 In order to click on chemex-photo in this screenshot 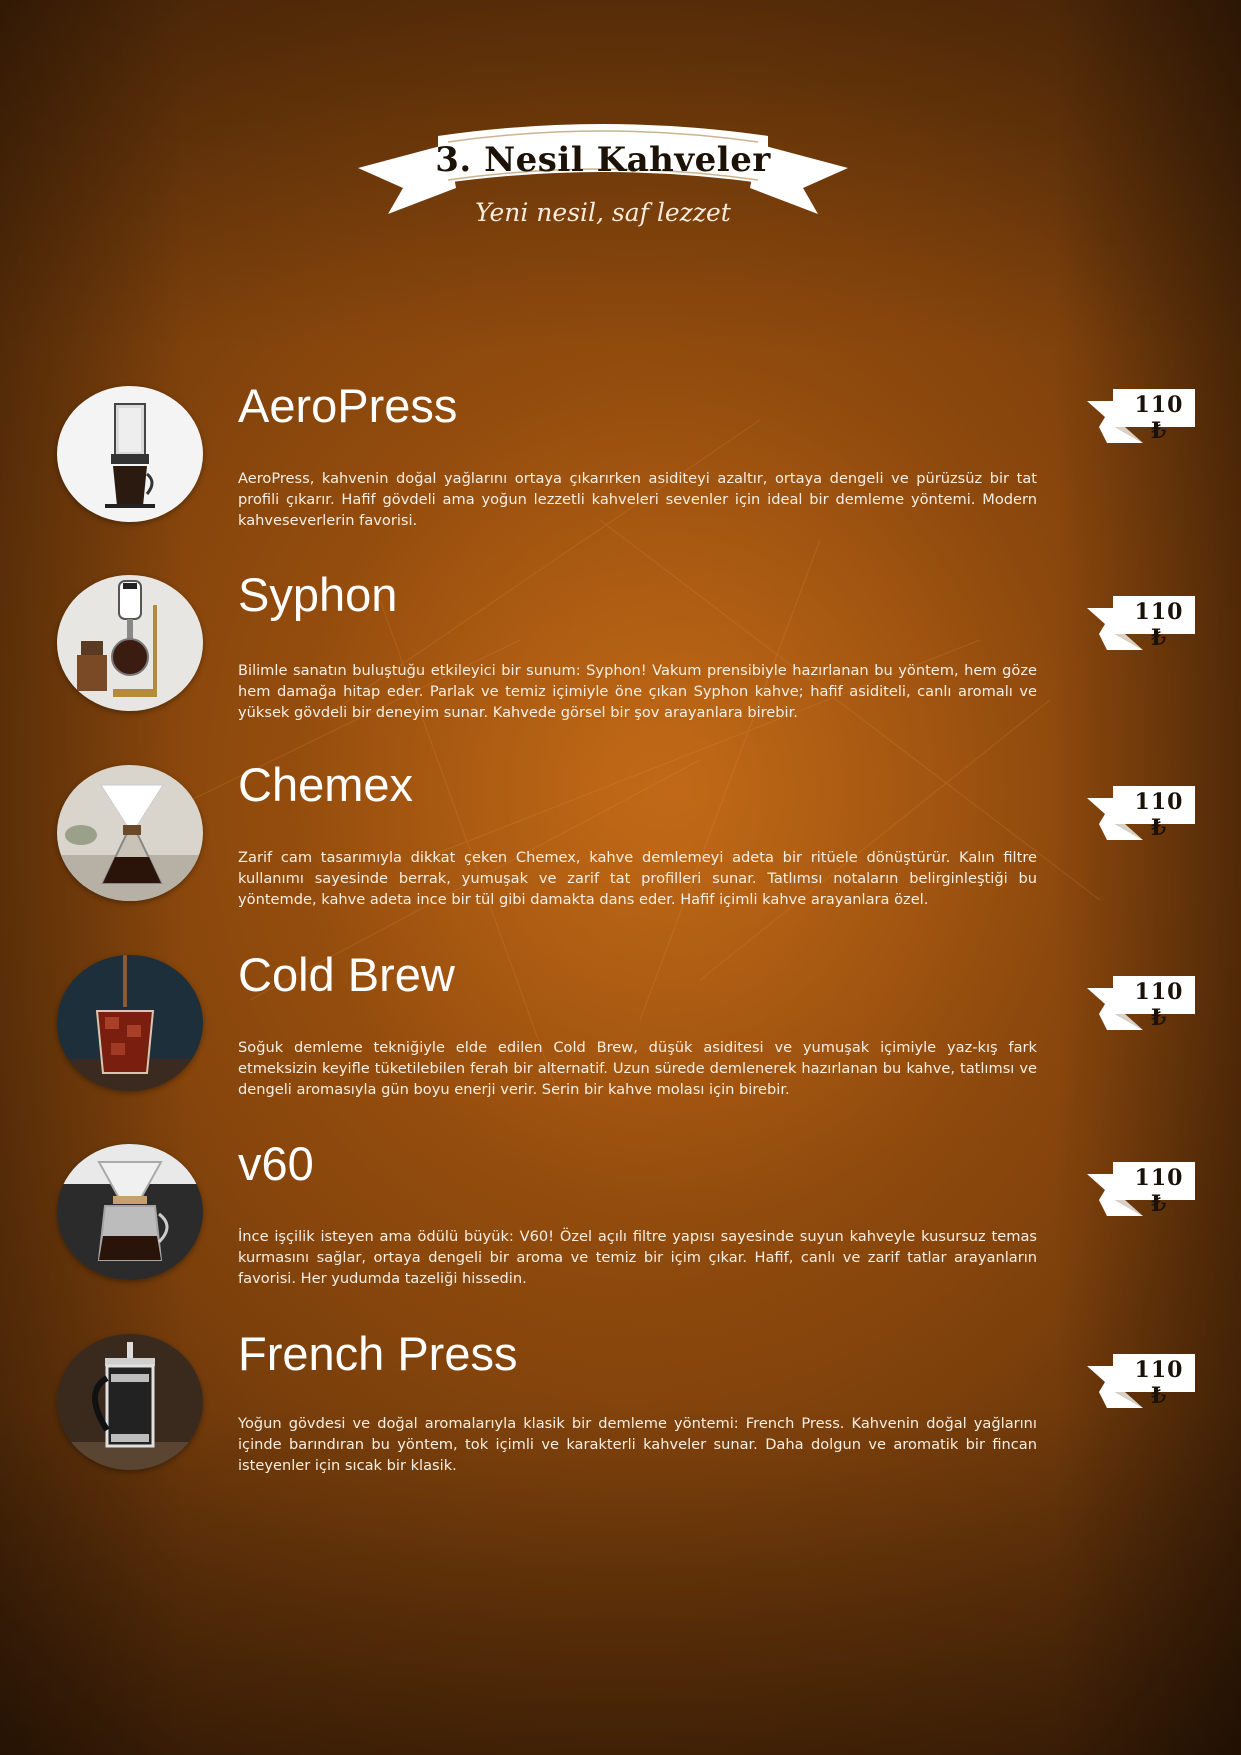, I will do `click(130, 833)`.